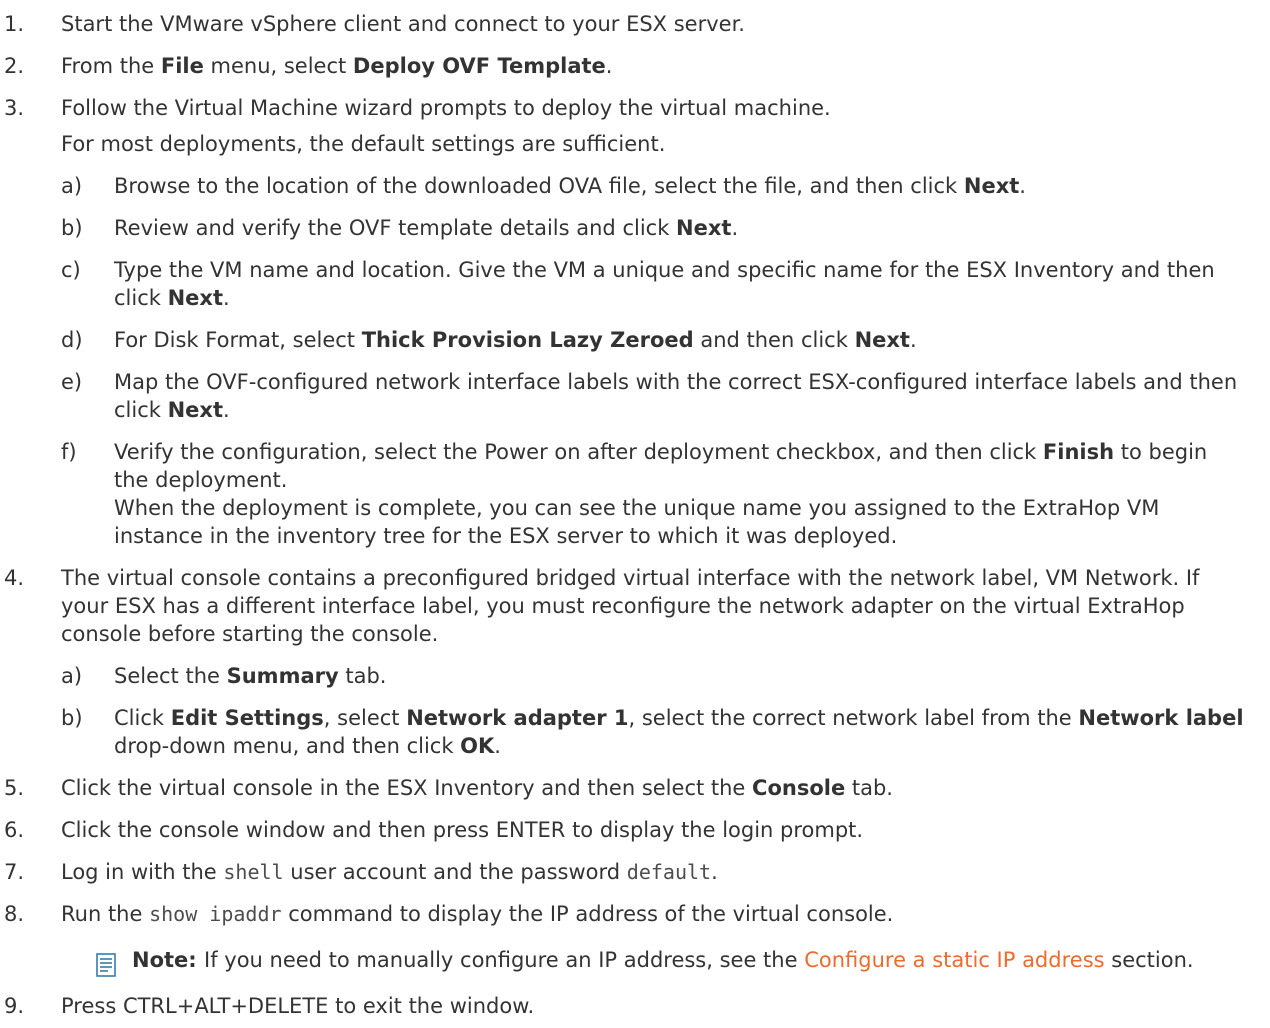 This screenshot has height=1028, width=1270. I want to click on username-code: shell, so click(253, 872).